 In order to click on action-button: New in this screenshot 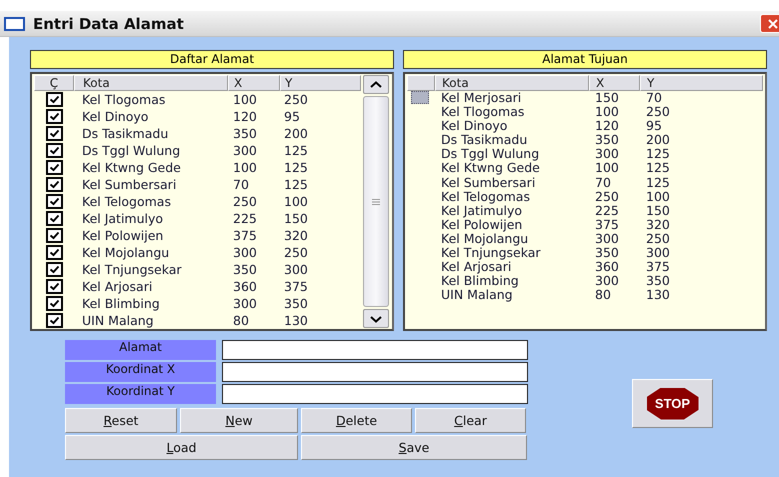, I will do `click(239, 420)`.